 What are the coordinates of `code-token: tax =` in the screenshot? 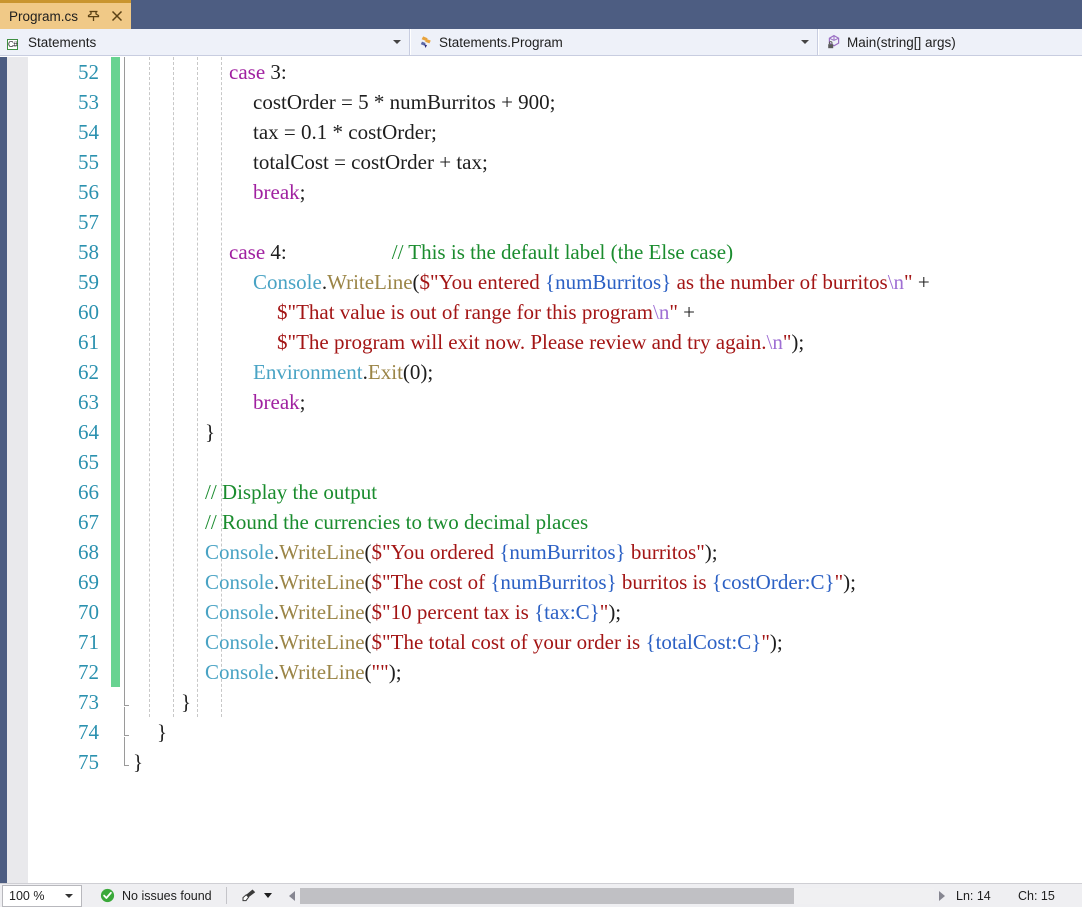 It's located at (277, 132).